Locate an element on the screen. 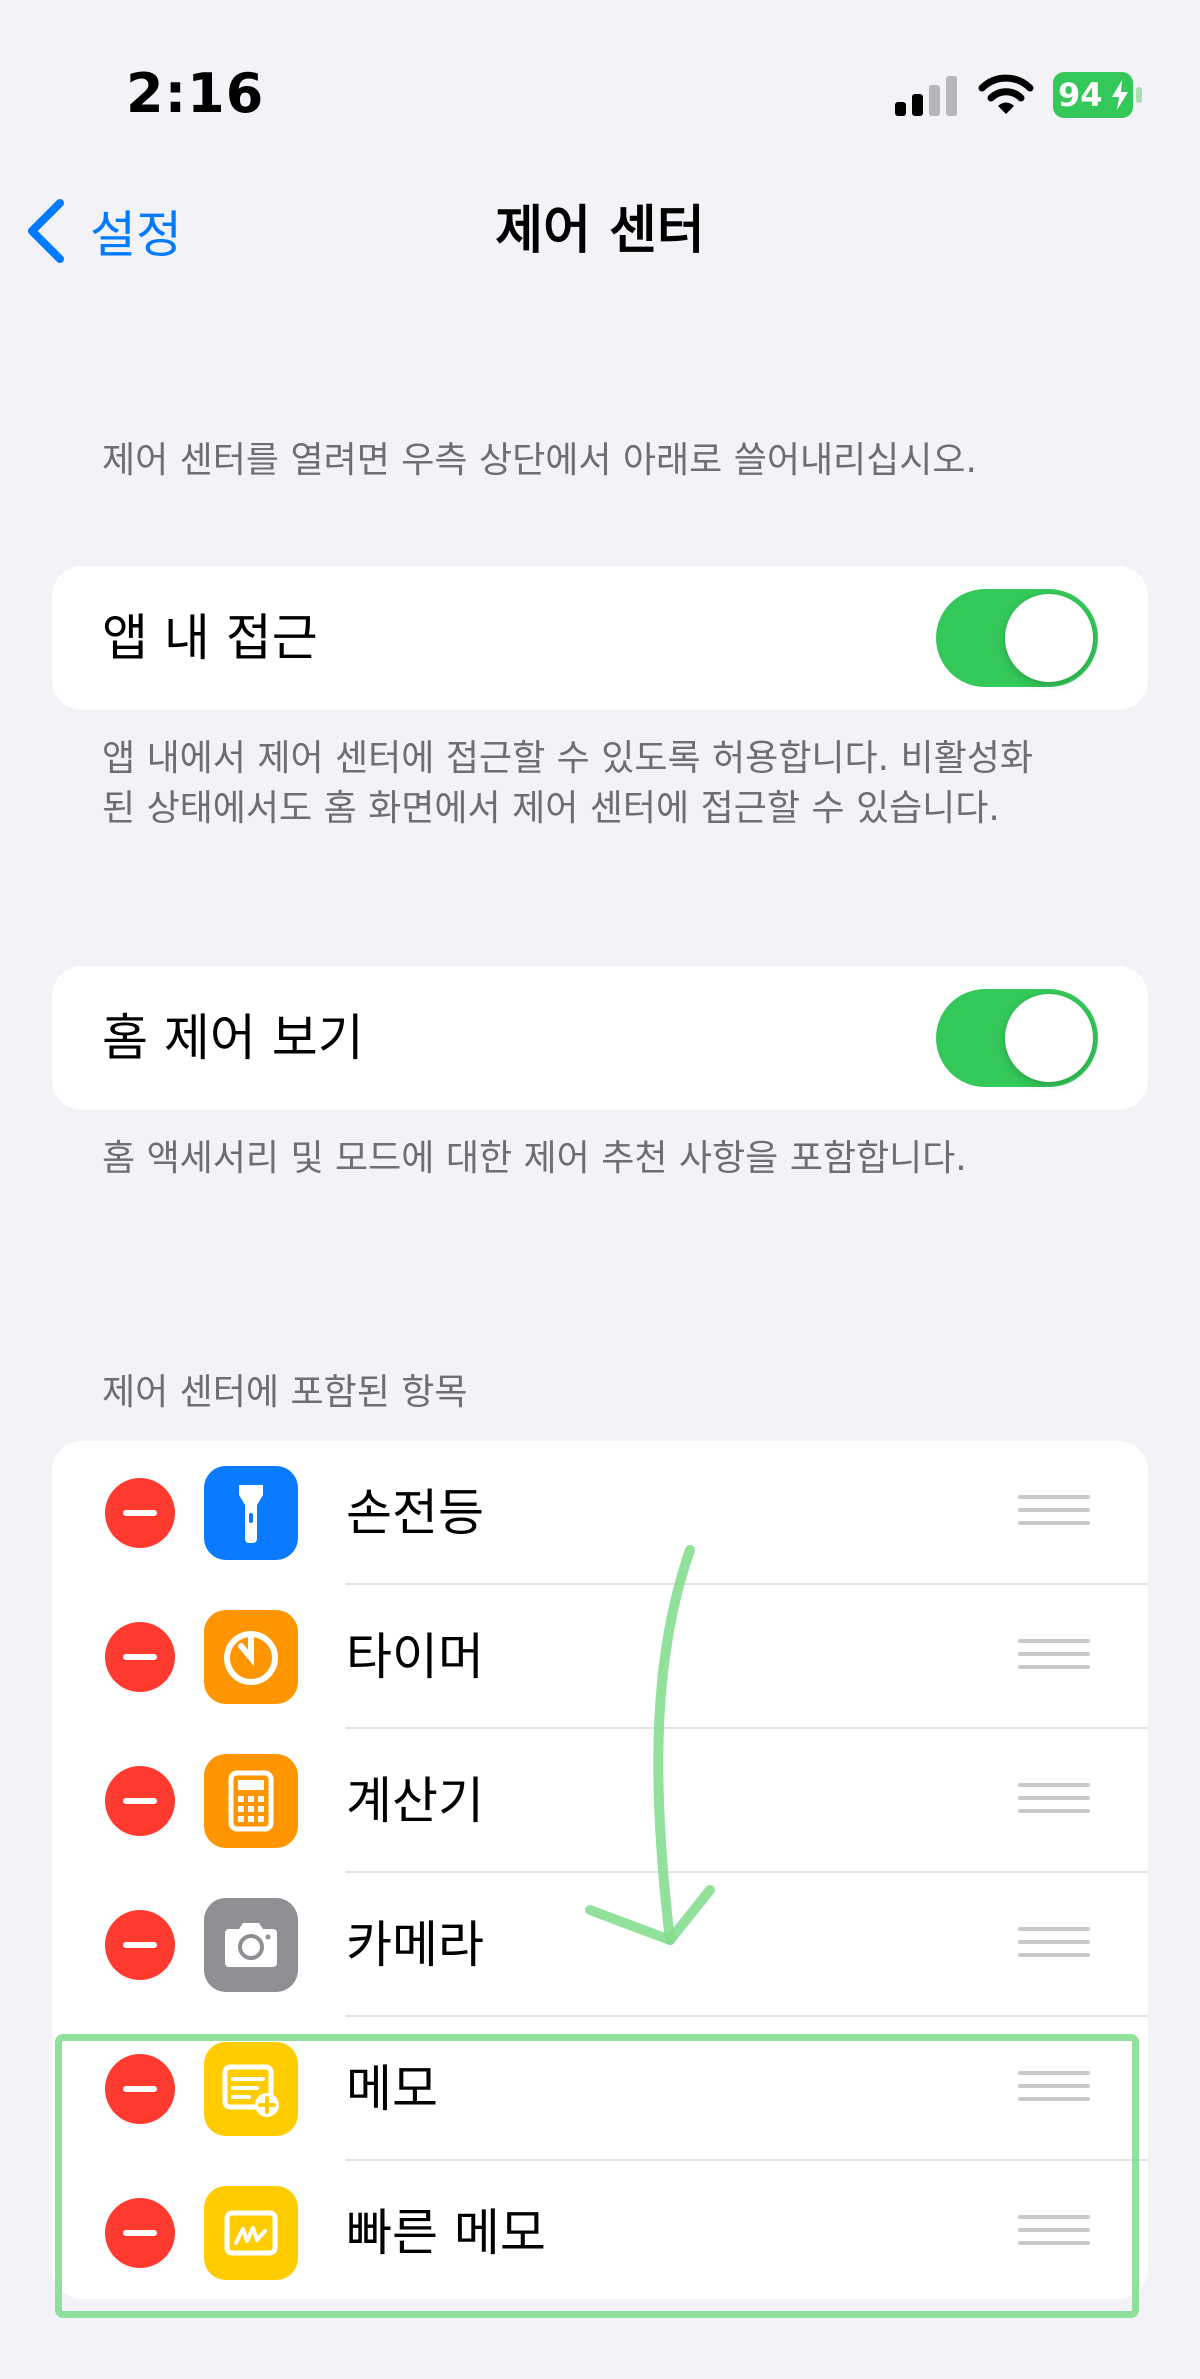  intro-text: 제어 센터를 열려면 우측 상단에서 아래로 쓸어내리십시오. is located at coordinates (539, 460).